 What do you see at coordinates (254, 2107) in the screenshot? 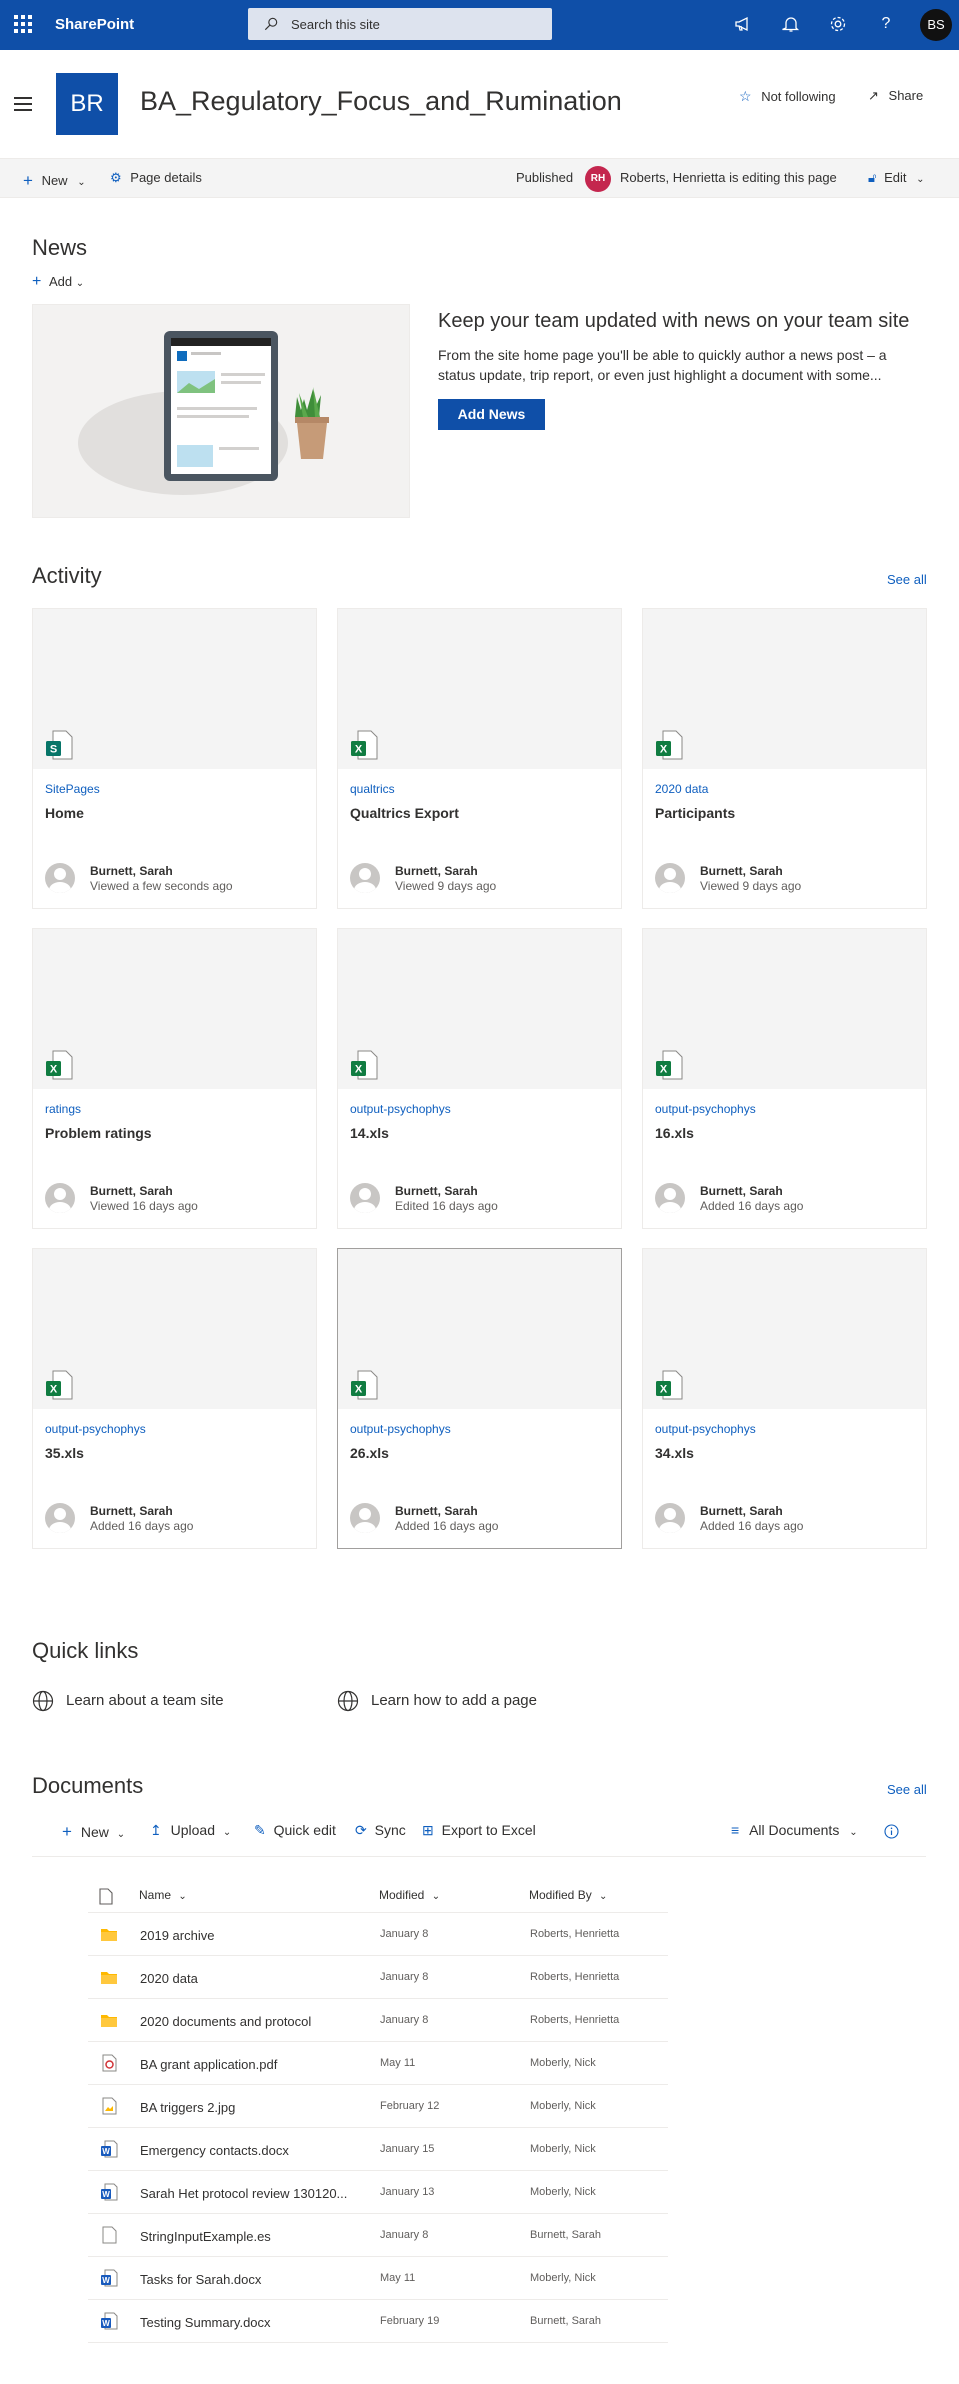
I see `document-name: BA triggers 2.jpg` at bounding box center [254, 2107].